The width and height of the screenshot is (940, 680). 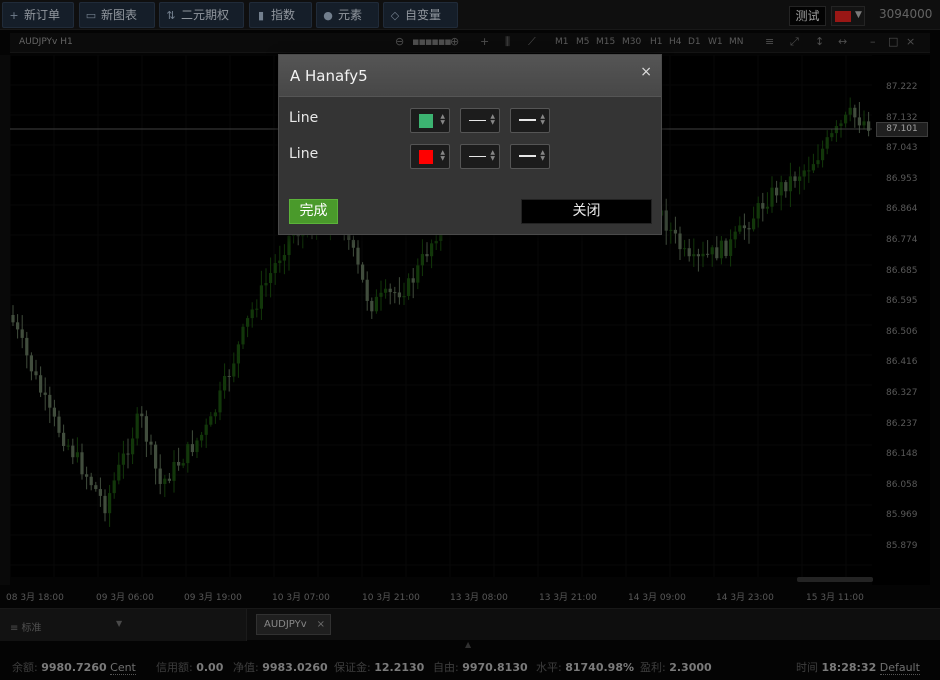 I want to click on dialog-title-bar: A Hanafy5 ×, so click(x=470, y=76).